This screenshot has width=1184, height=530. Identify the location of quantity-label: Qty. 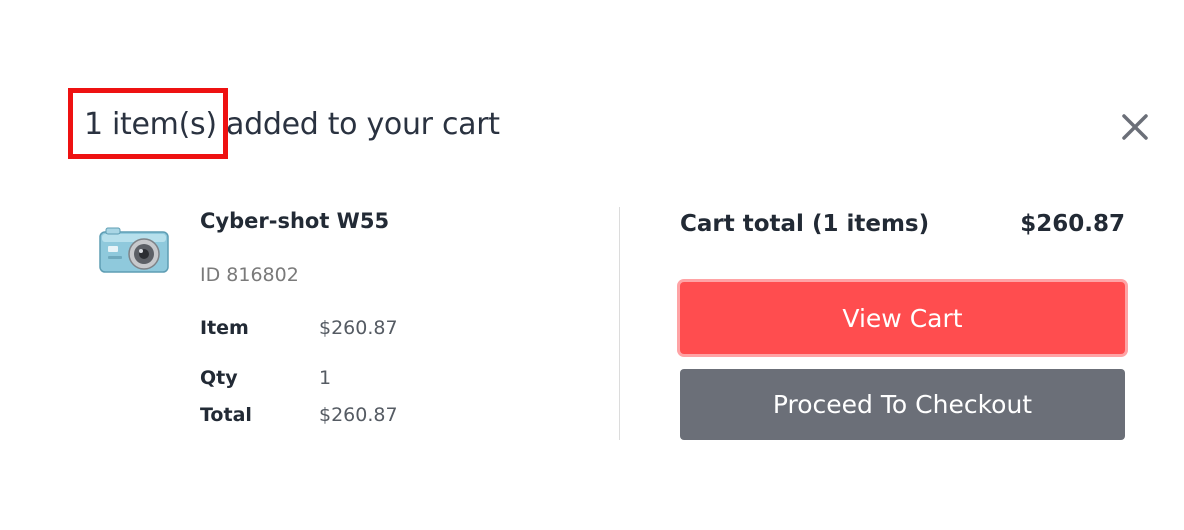
(219, 378).